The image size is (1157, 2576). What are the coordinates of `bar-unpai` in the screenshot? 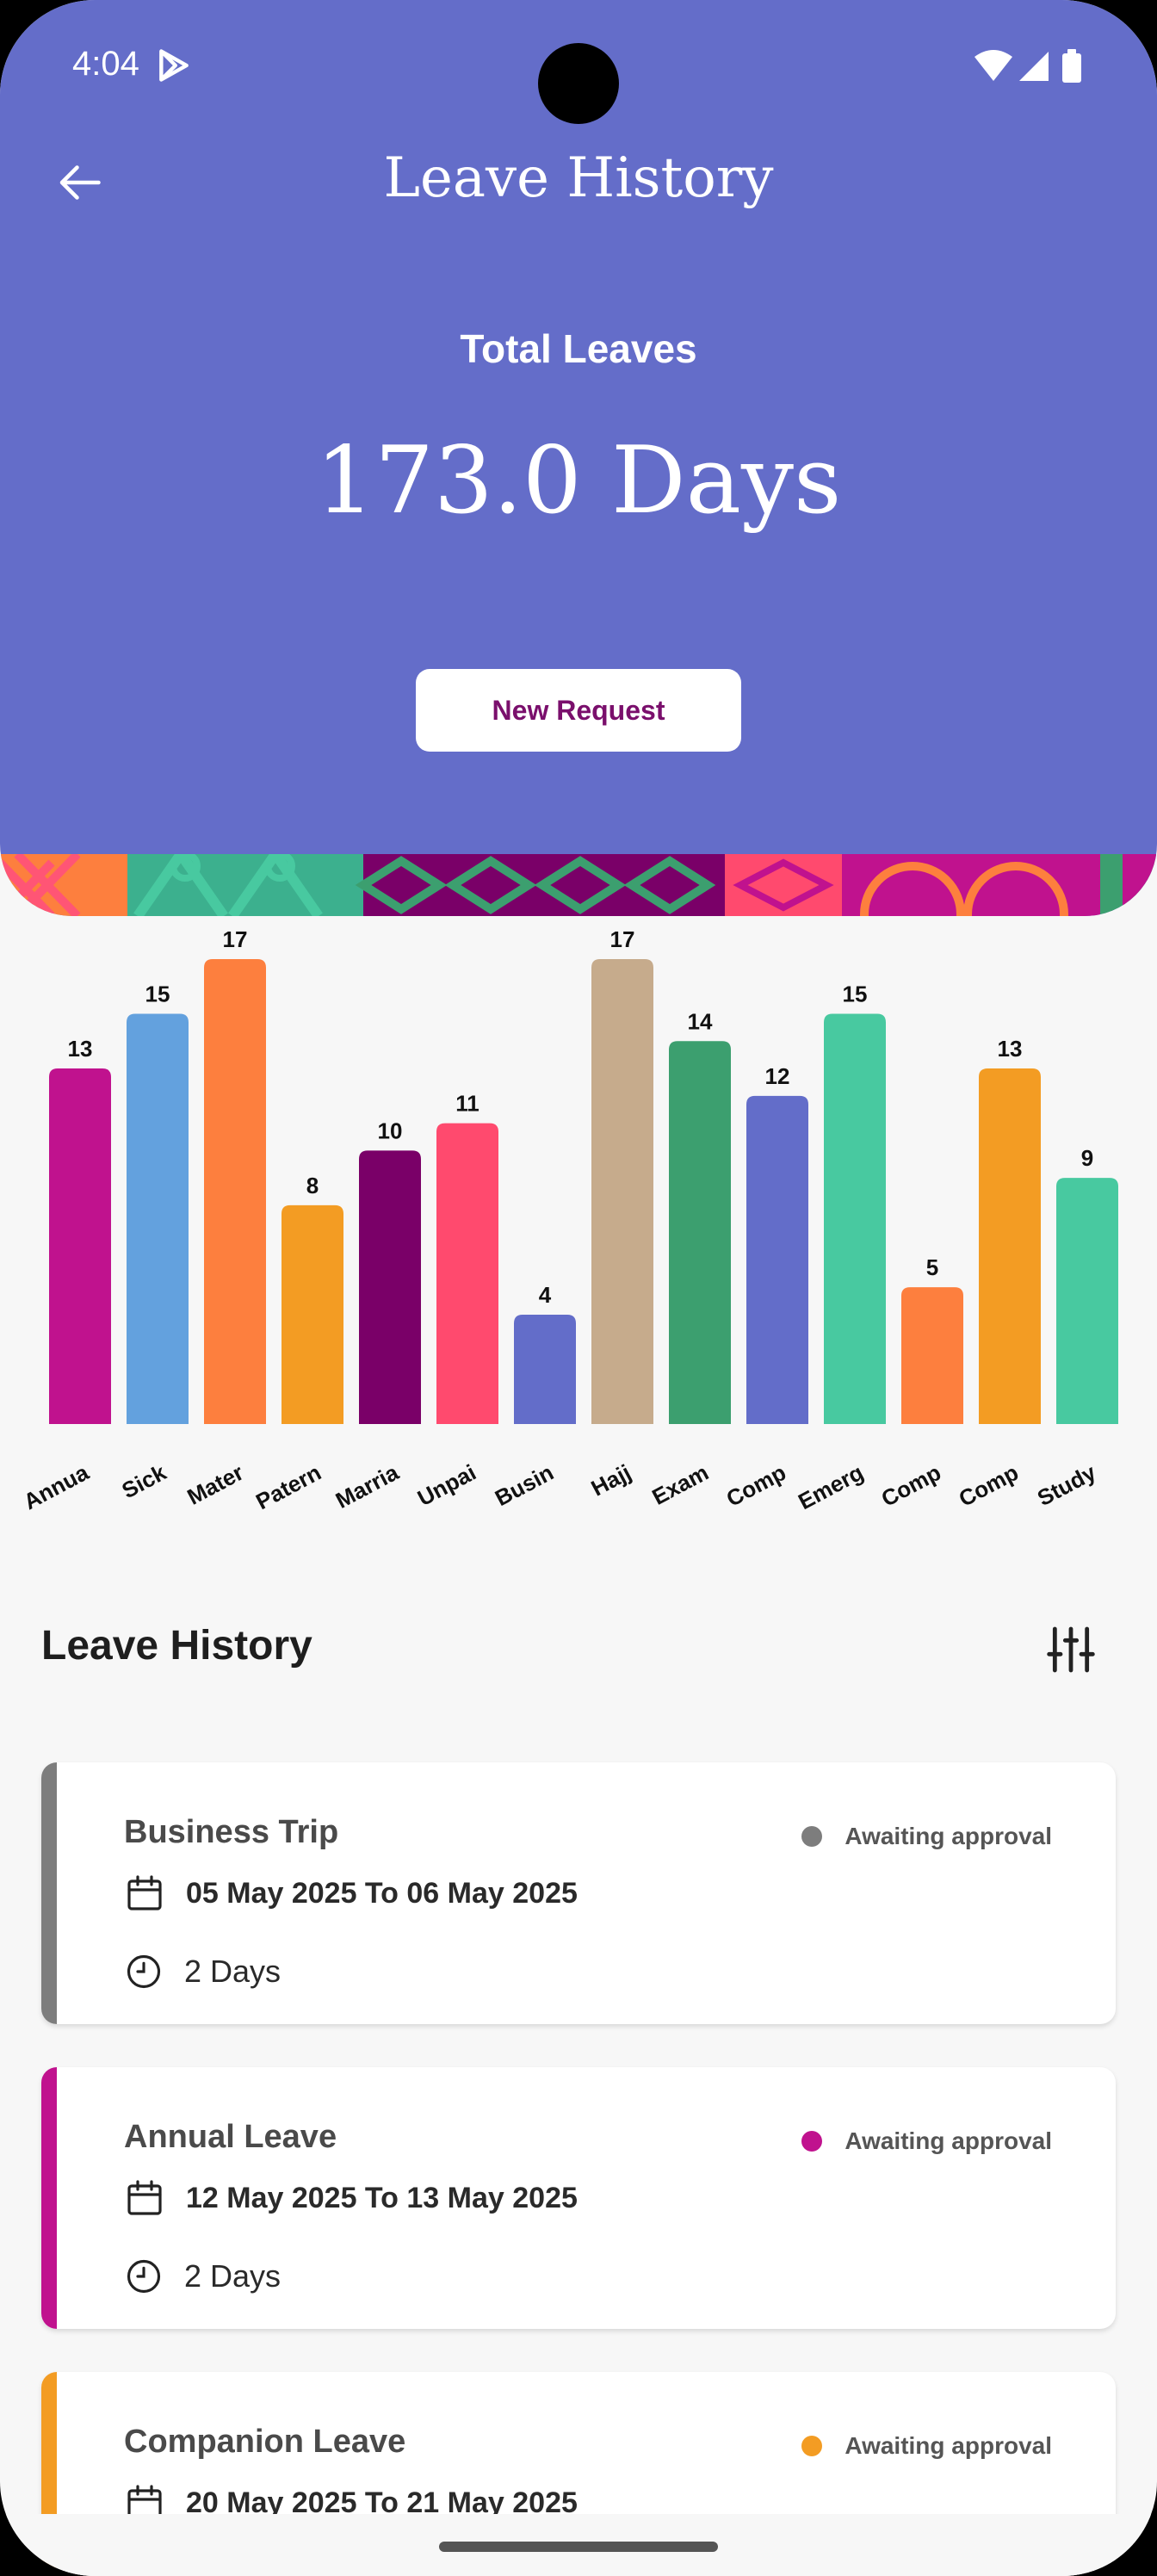 It's located at (467, 1274).